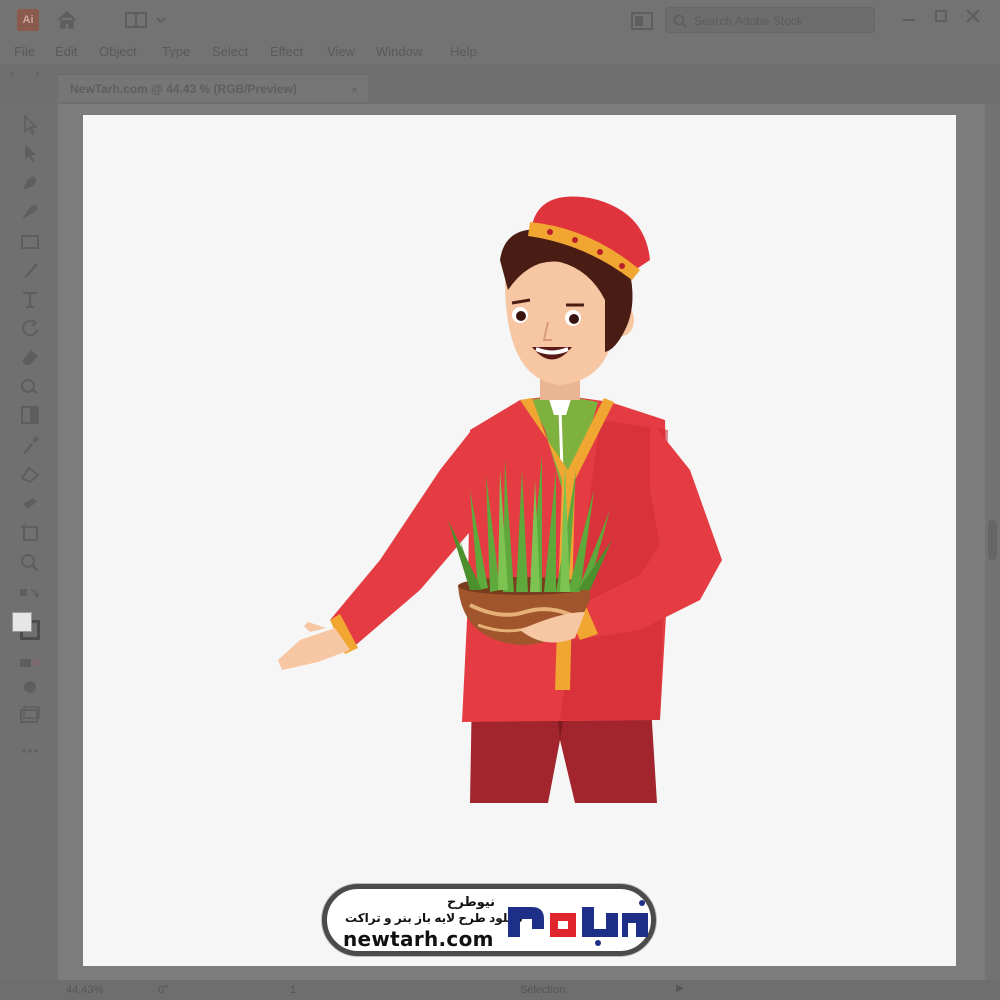 The image size is (1000, 1000). What do you see at coordinates (30, 563) in the screenshot?
I see `zoom-tool-icon` at bounding box center [30, 563].